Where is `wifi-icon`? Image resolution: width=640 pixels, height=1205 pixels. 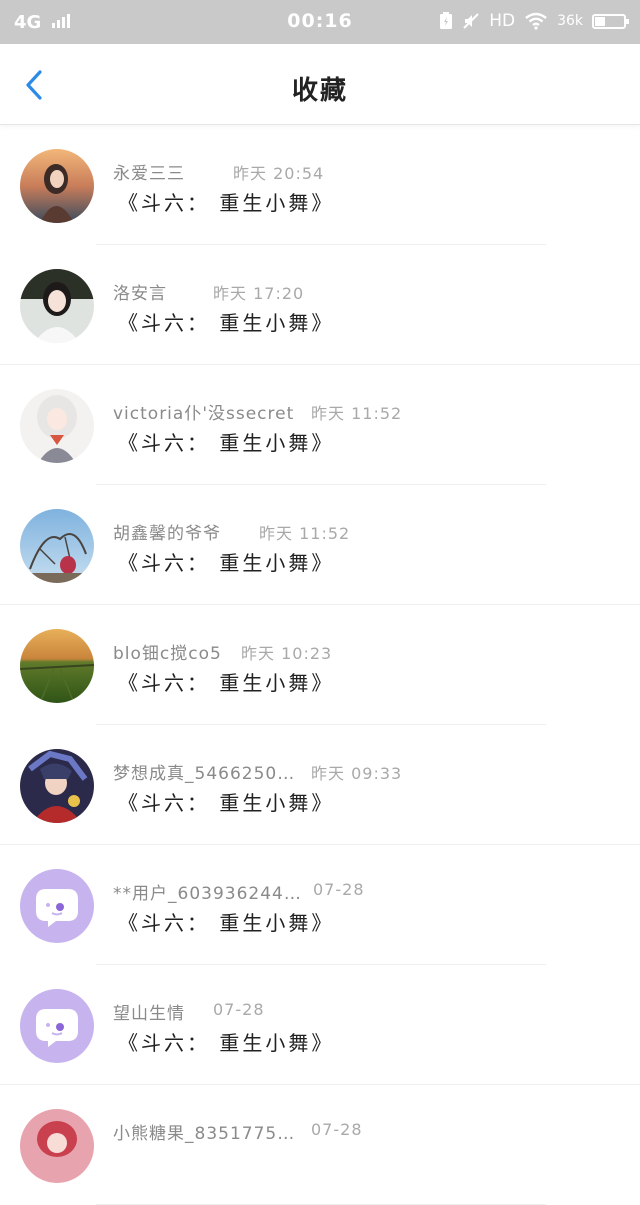 wifi-icon is located at coordinates (536, 21).